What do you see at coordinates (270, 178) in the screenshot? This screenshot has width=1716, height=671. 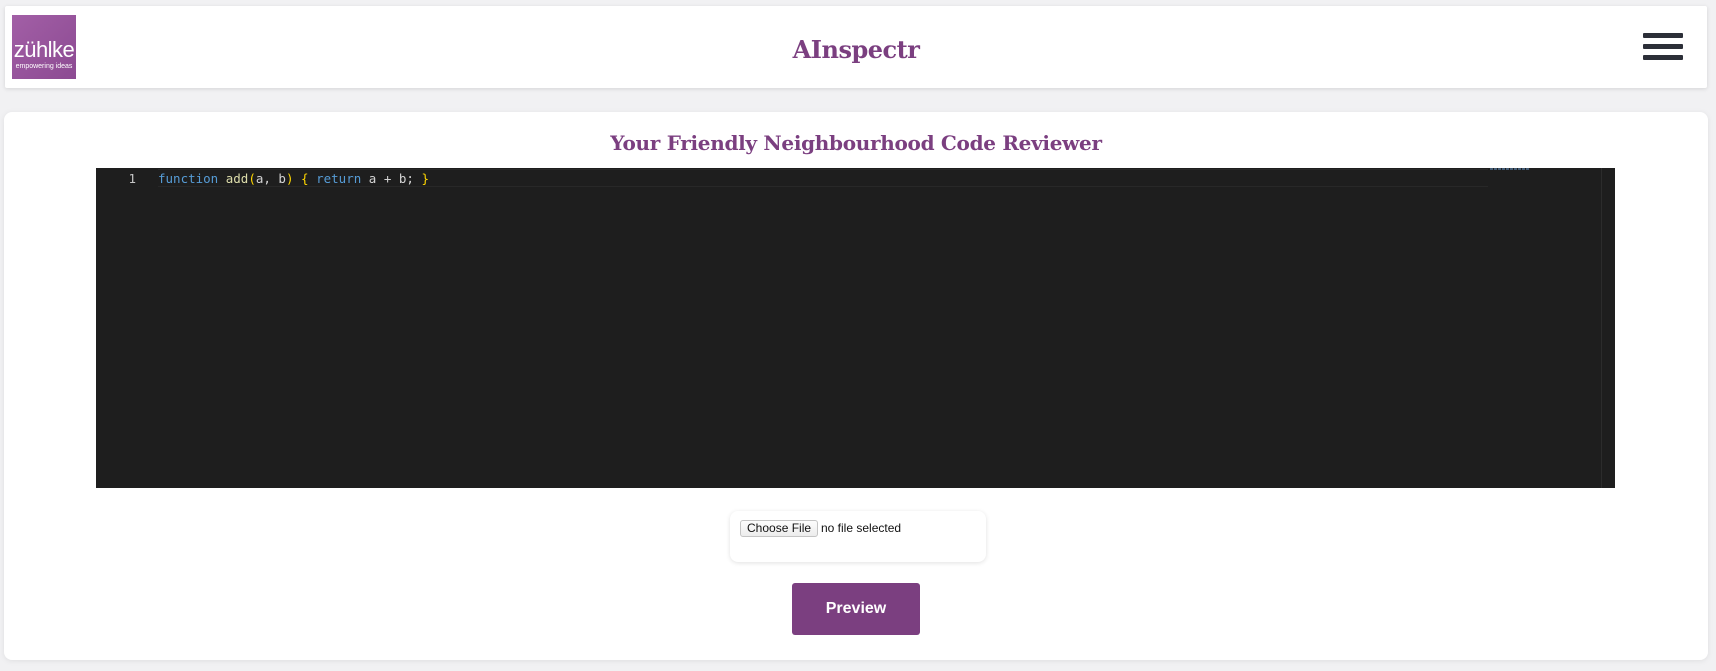 I see `params-token: a, b` at bounding box center [270, 178].